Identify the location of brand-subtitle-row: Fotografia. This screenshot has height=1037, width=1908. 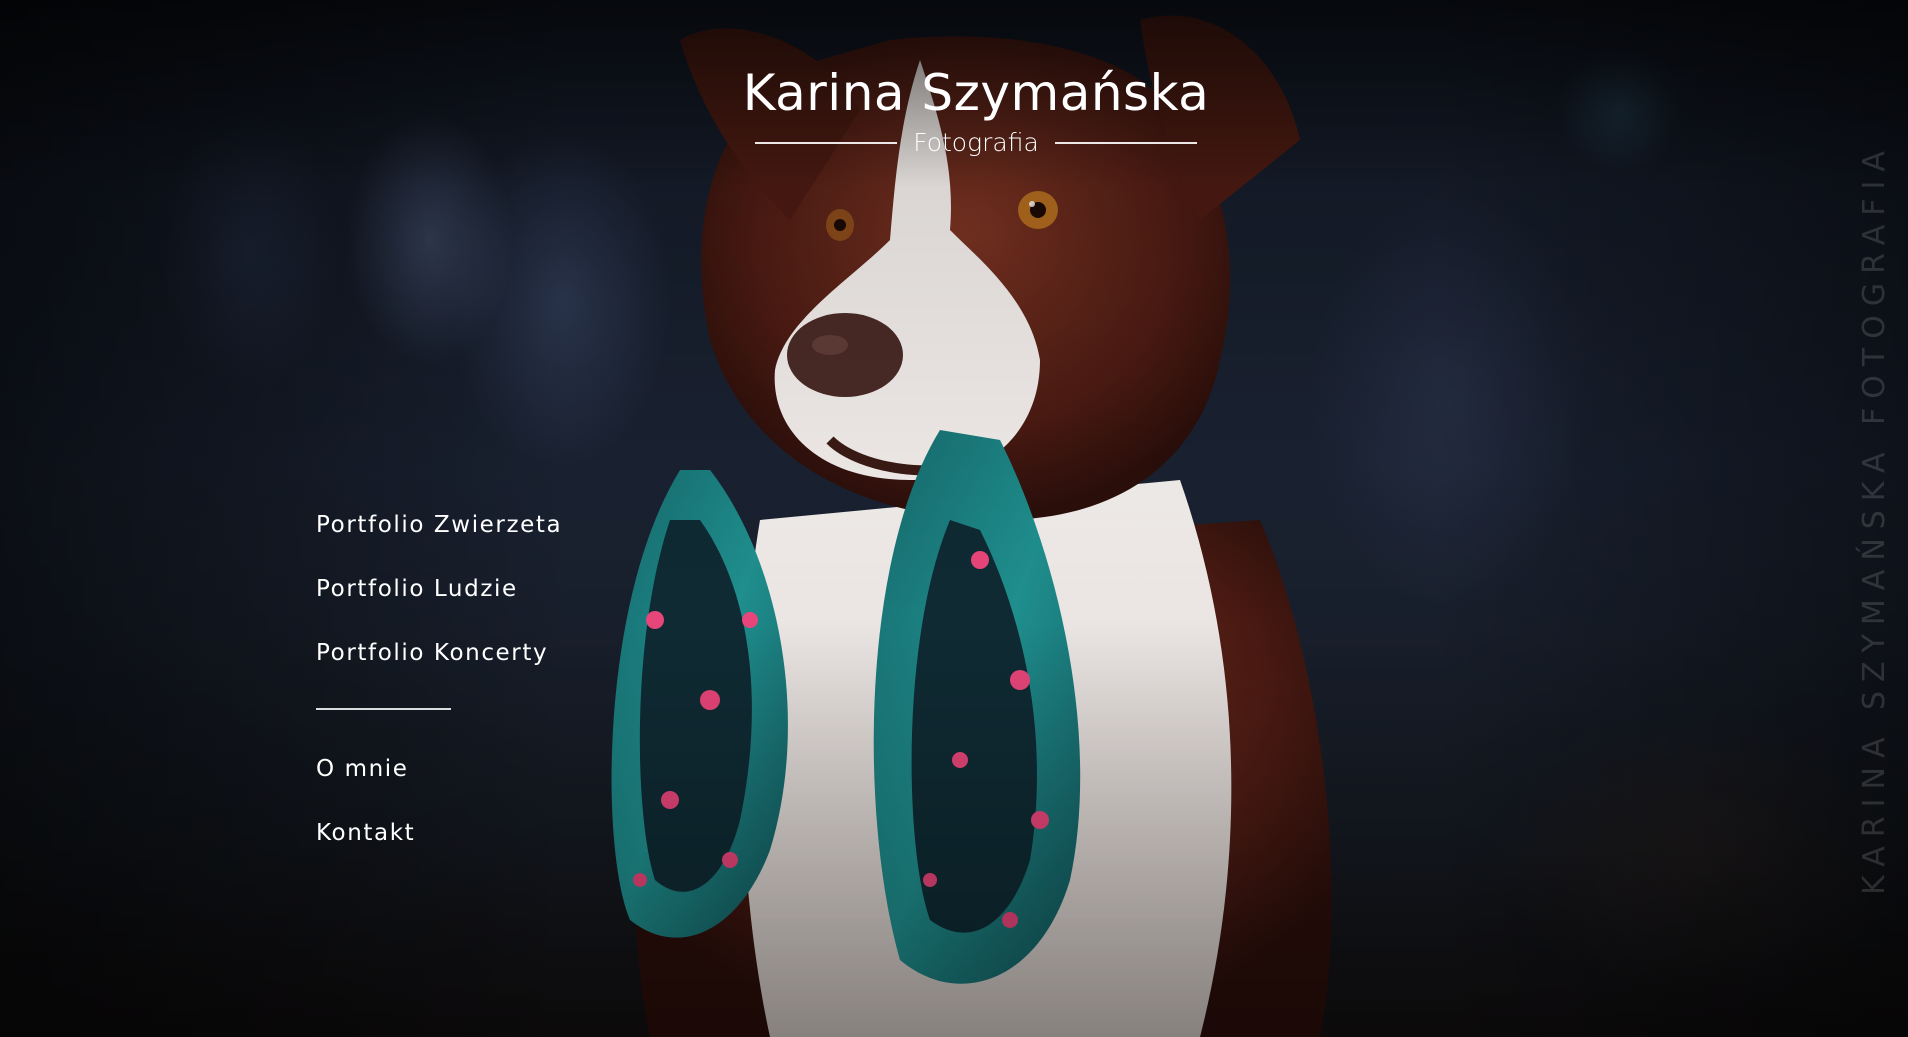
(976, 142).